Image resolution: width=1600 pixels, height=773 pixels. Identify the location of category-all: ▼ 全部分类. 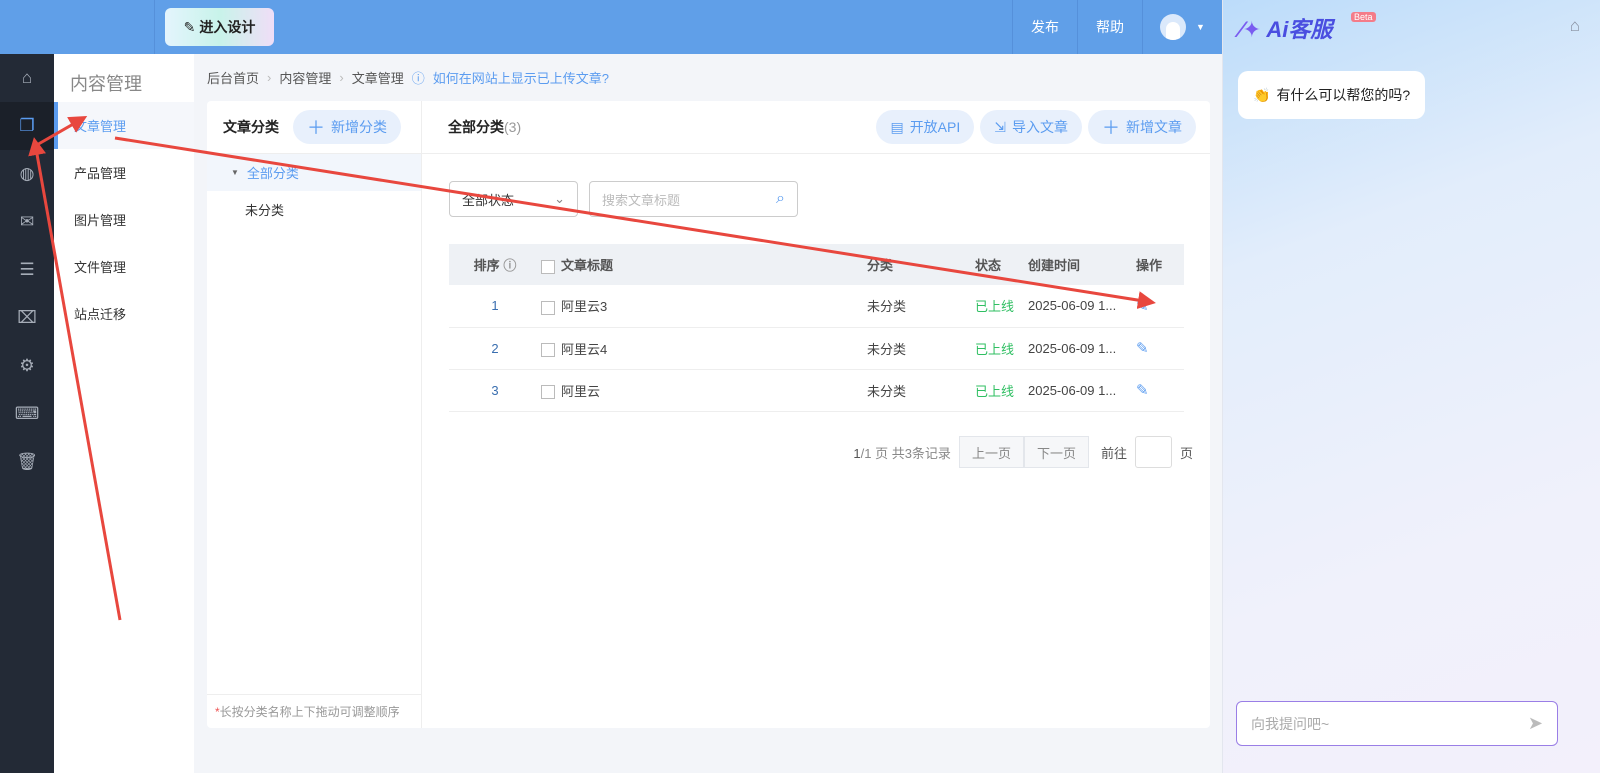
(314, 172).